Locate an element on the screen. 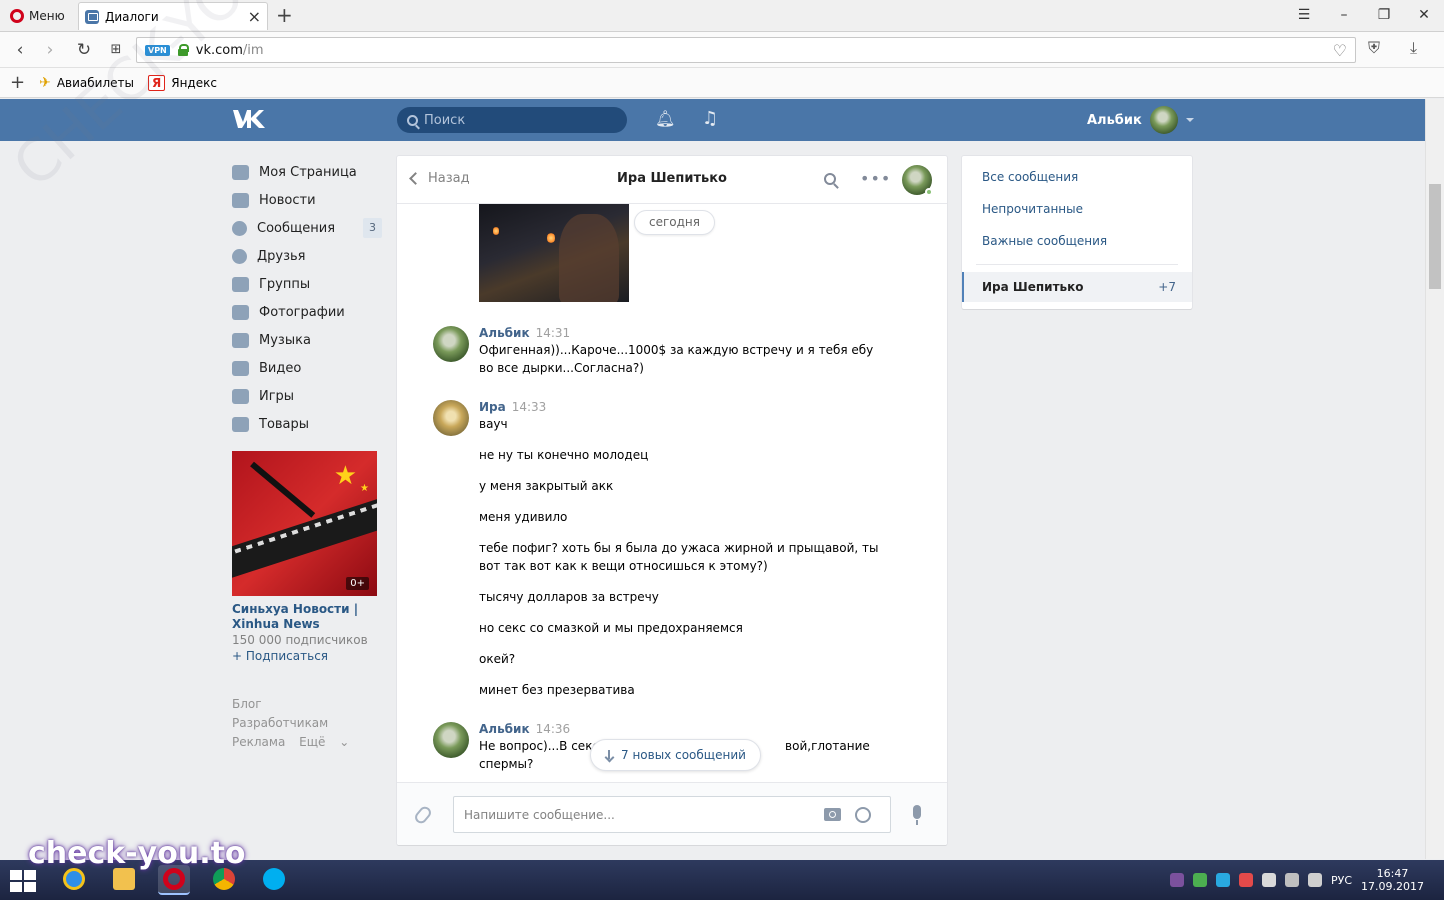 Image resolution: width=1444 pixels, height=900 pixels. filter-important: Важные сообщения is located at coordinates (1044, 241).